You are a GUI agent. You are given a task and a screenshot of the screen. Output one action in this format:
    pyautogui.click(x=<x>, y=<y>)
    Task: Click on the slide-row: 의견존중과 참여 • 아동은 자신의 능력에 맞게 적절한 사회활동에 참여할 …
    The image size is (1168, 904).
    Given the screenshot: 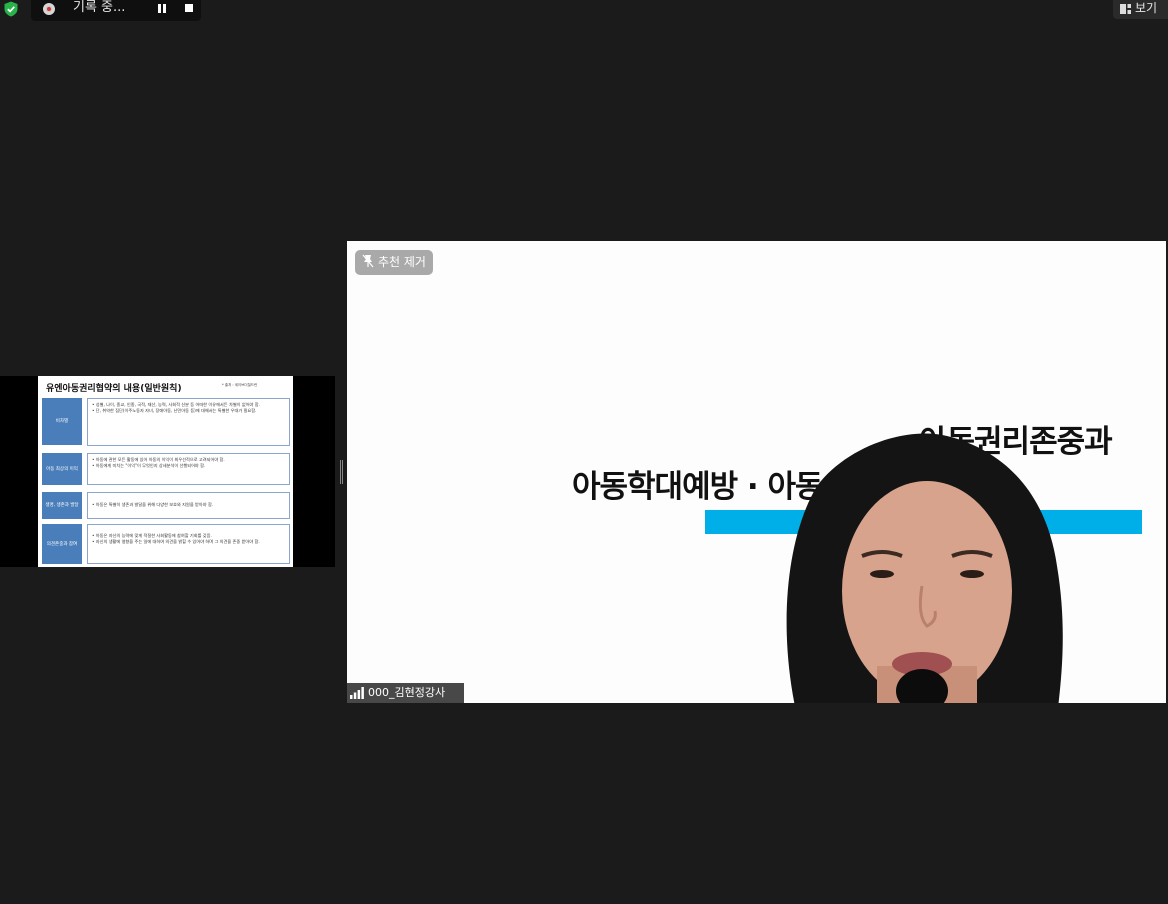 What is the action you would take?
    pyautogui.click(x=167, y=544)
    